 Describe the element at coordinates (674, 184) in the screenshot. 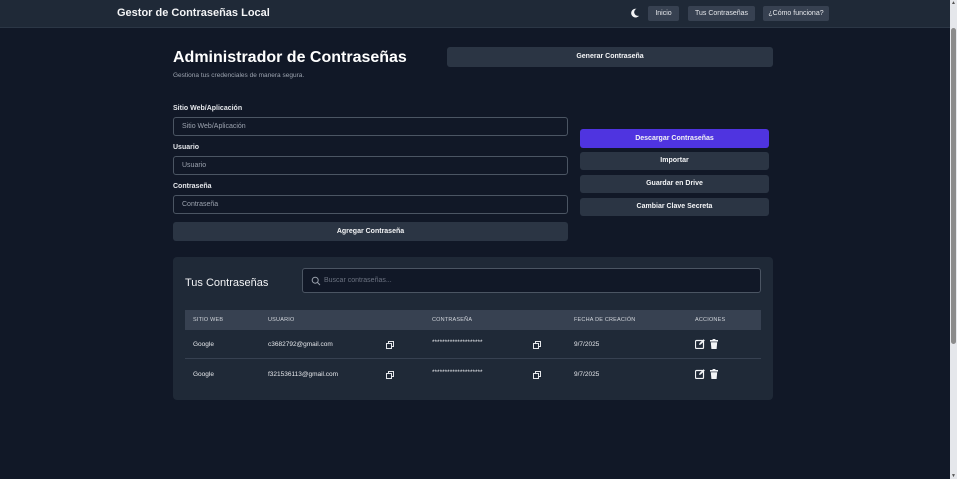

I see `save-drive-button: Guardar en Drive` at that location.